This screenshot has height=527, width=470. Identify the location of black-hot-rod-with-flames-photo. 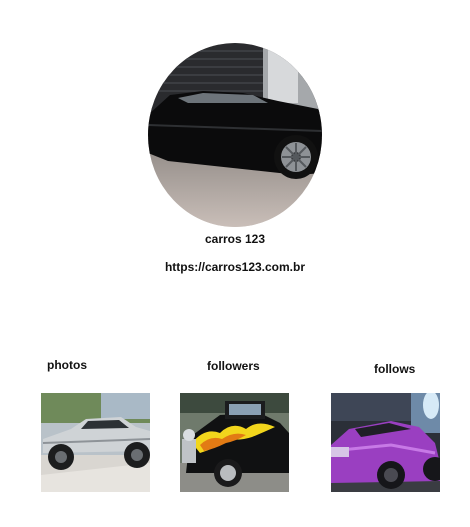
(234, 442).